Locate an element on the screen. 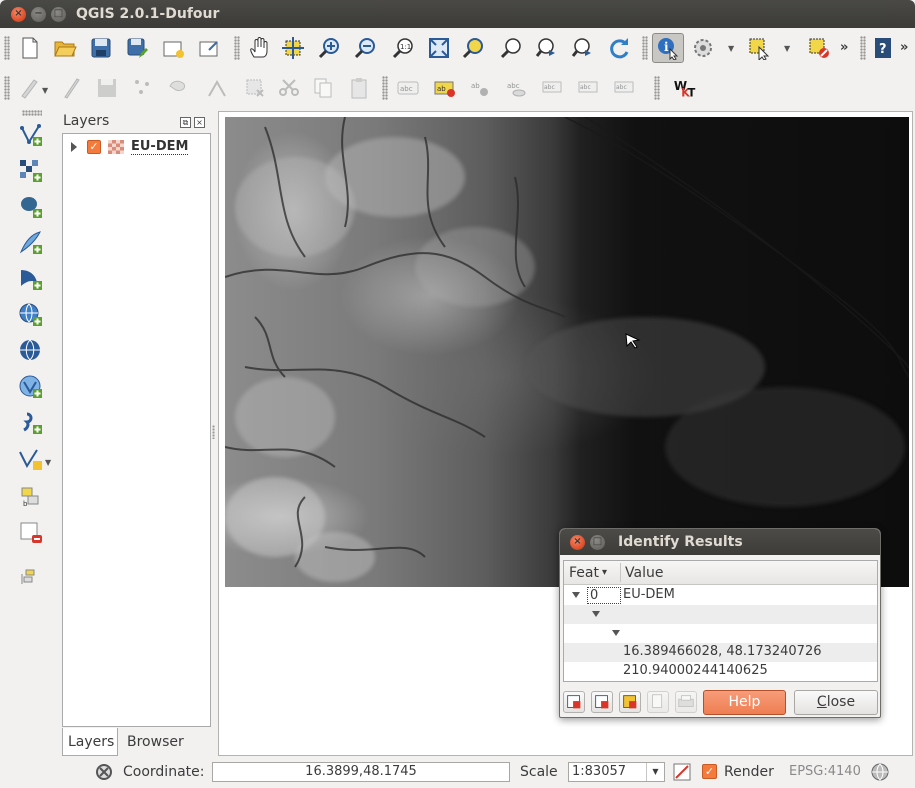  expand-all-button is located at coordinates (574, 702).